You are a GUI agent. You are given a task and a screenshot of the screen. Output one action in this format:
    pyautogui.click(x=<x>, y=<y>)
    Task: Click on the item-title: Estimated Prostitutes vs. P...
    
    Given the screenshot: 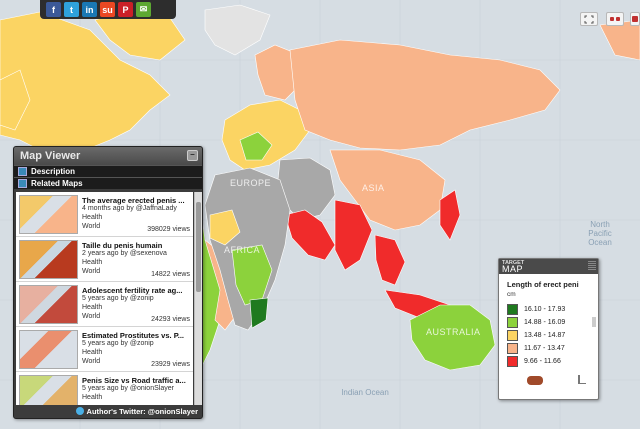 What is the action you would take?
    pyautogui.click(x=136, y=335)
    